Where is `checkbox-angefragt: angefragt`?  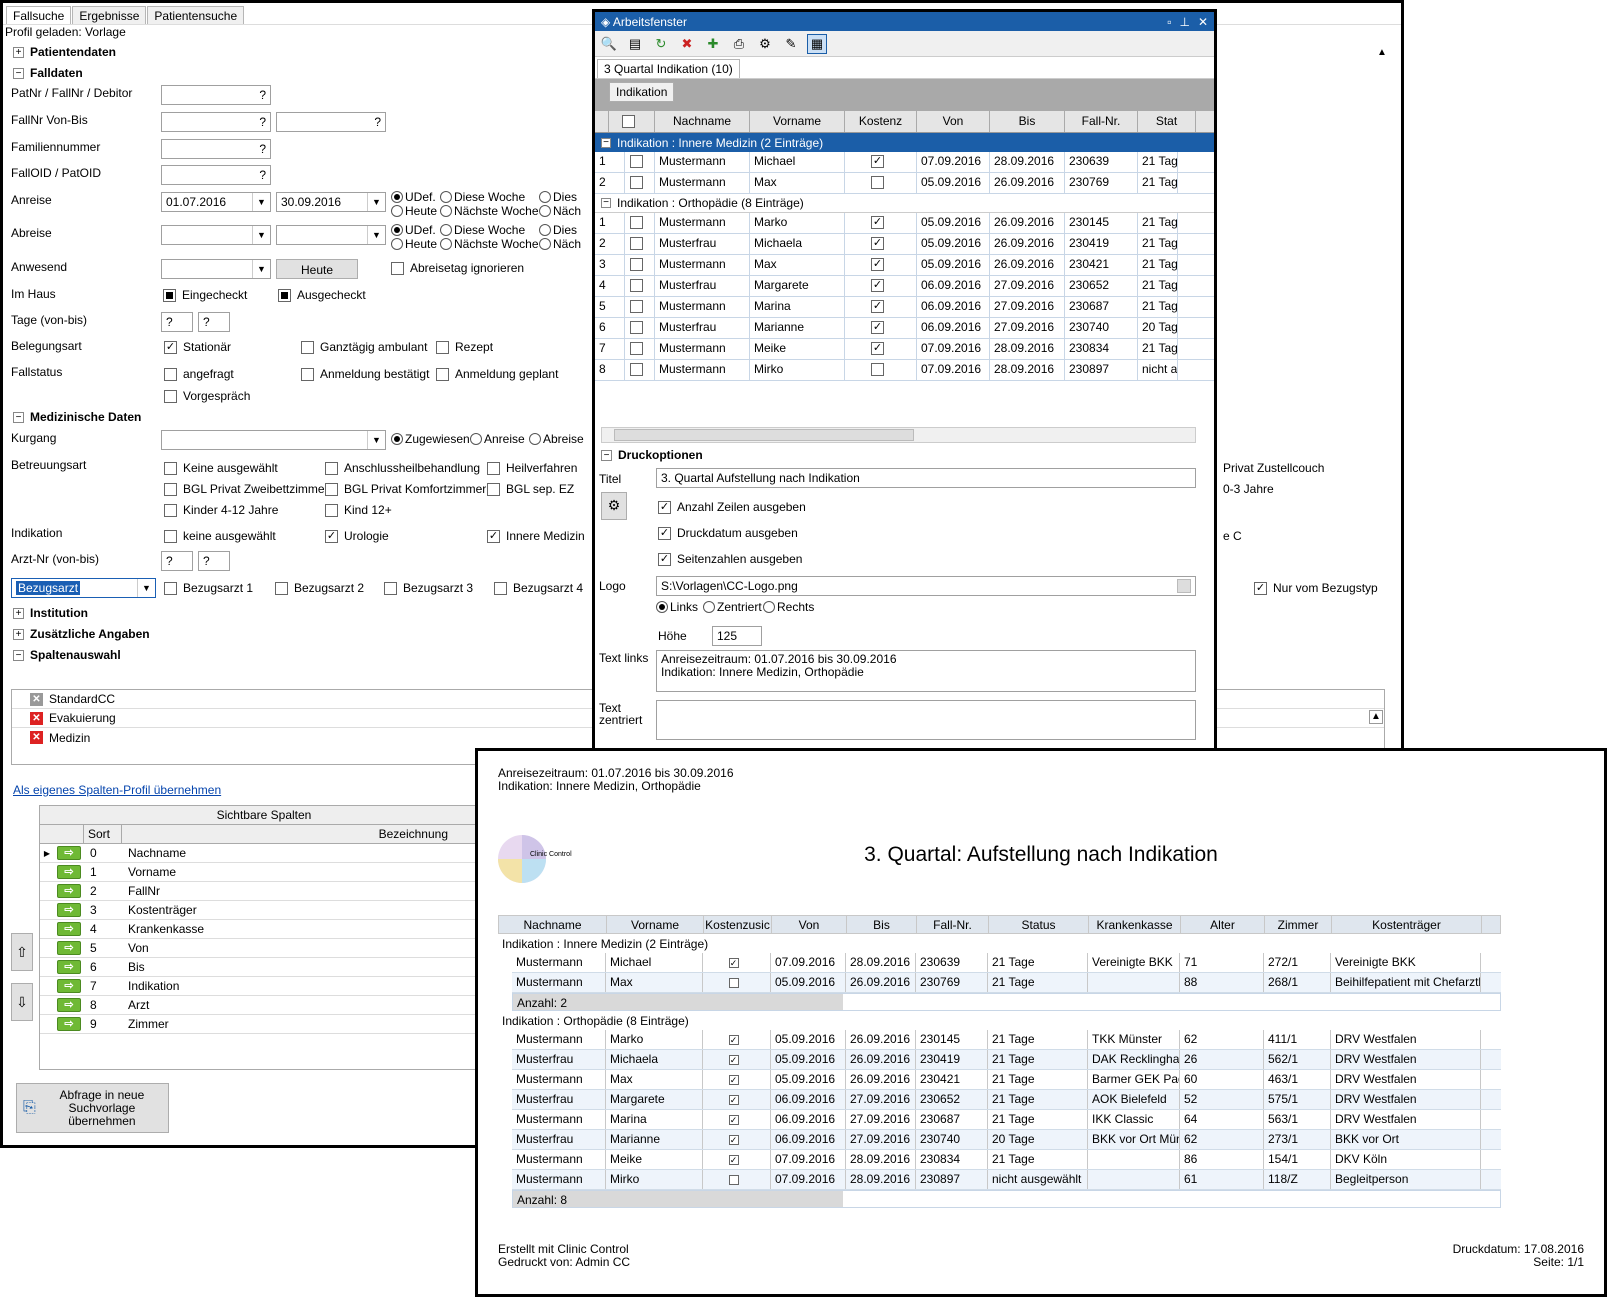 checkbox-angefragt: angefragt is located at coordinates (199, 374).